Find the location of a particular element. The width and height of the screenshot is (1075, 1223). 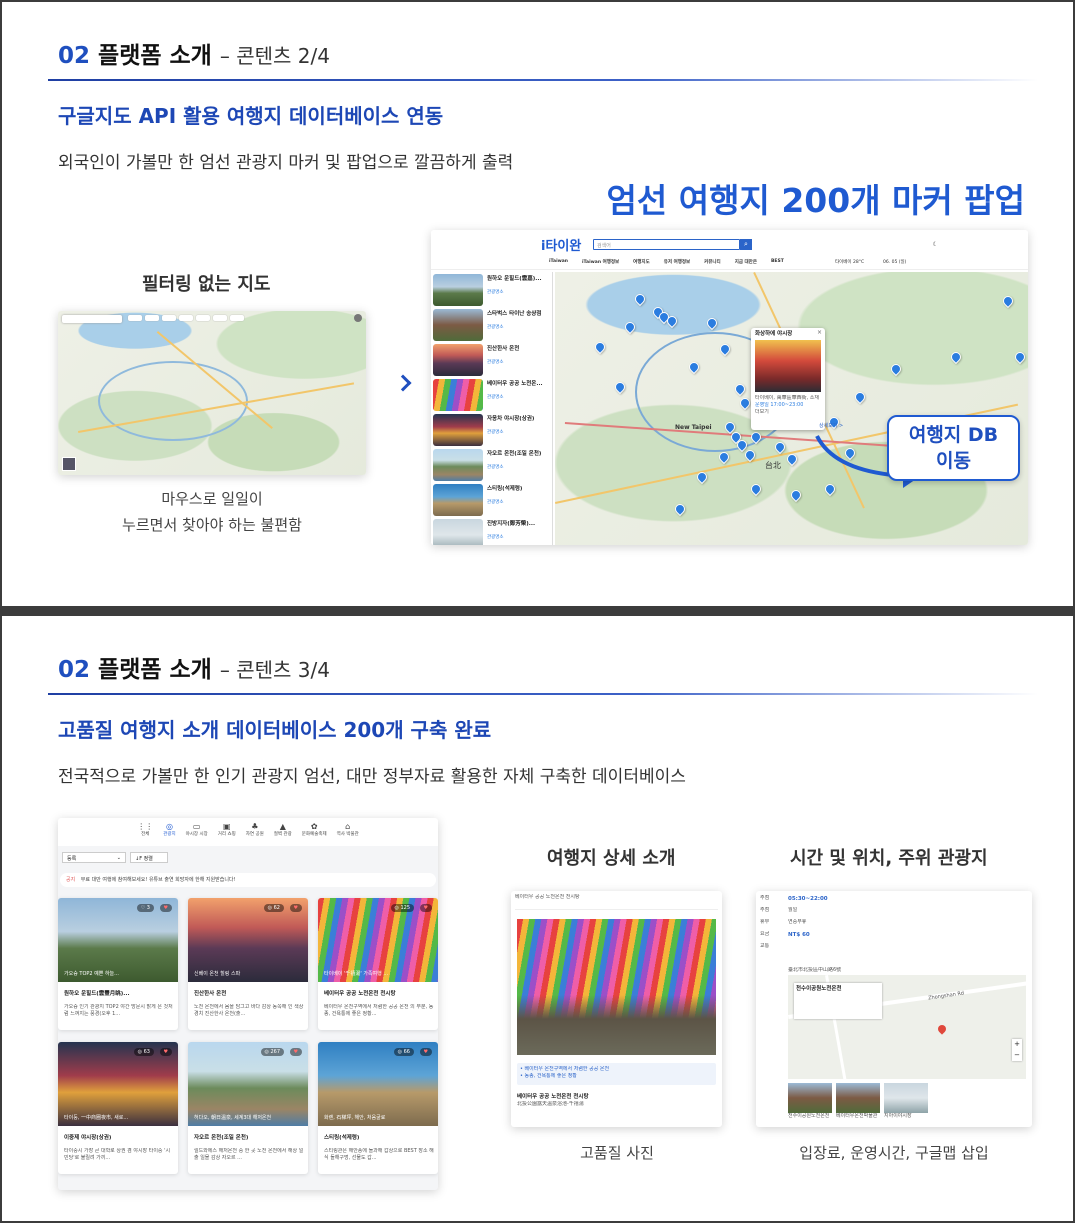

view-count: ◎ 66 is located at coordinates (403, 1052).